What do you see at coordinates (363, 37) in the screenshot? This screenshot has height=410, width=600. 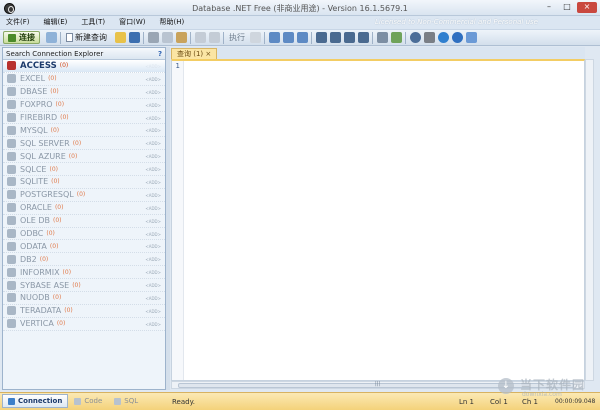 I see `wrap-icon` at bounding box center [363, 37].